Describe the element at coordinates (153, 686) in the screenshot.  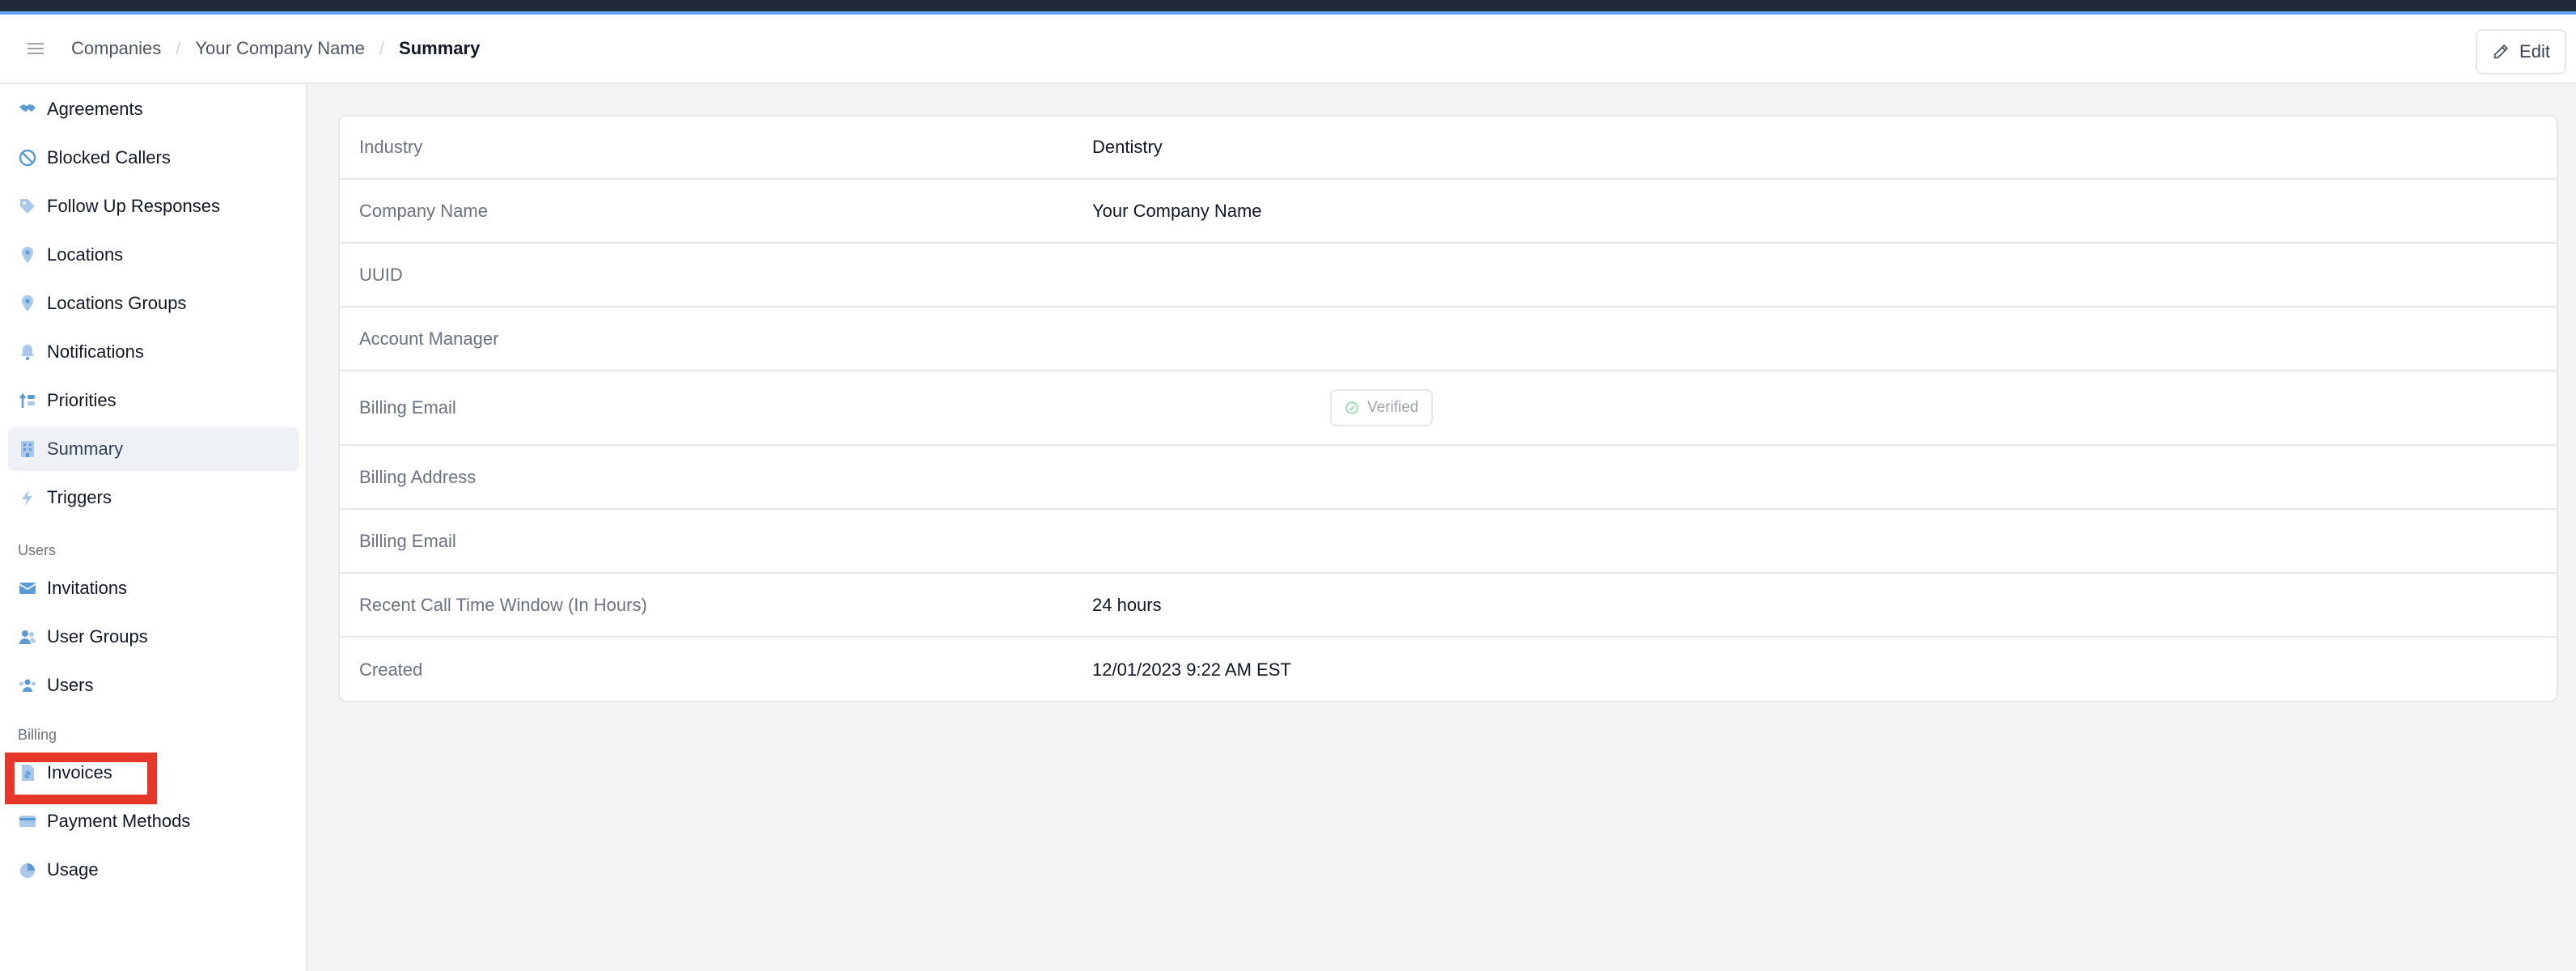
I see `sidebar-item-users: Users` at that location.